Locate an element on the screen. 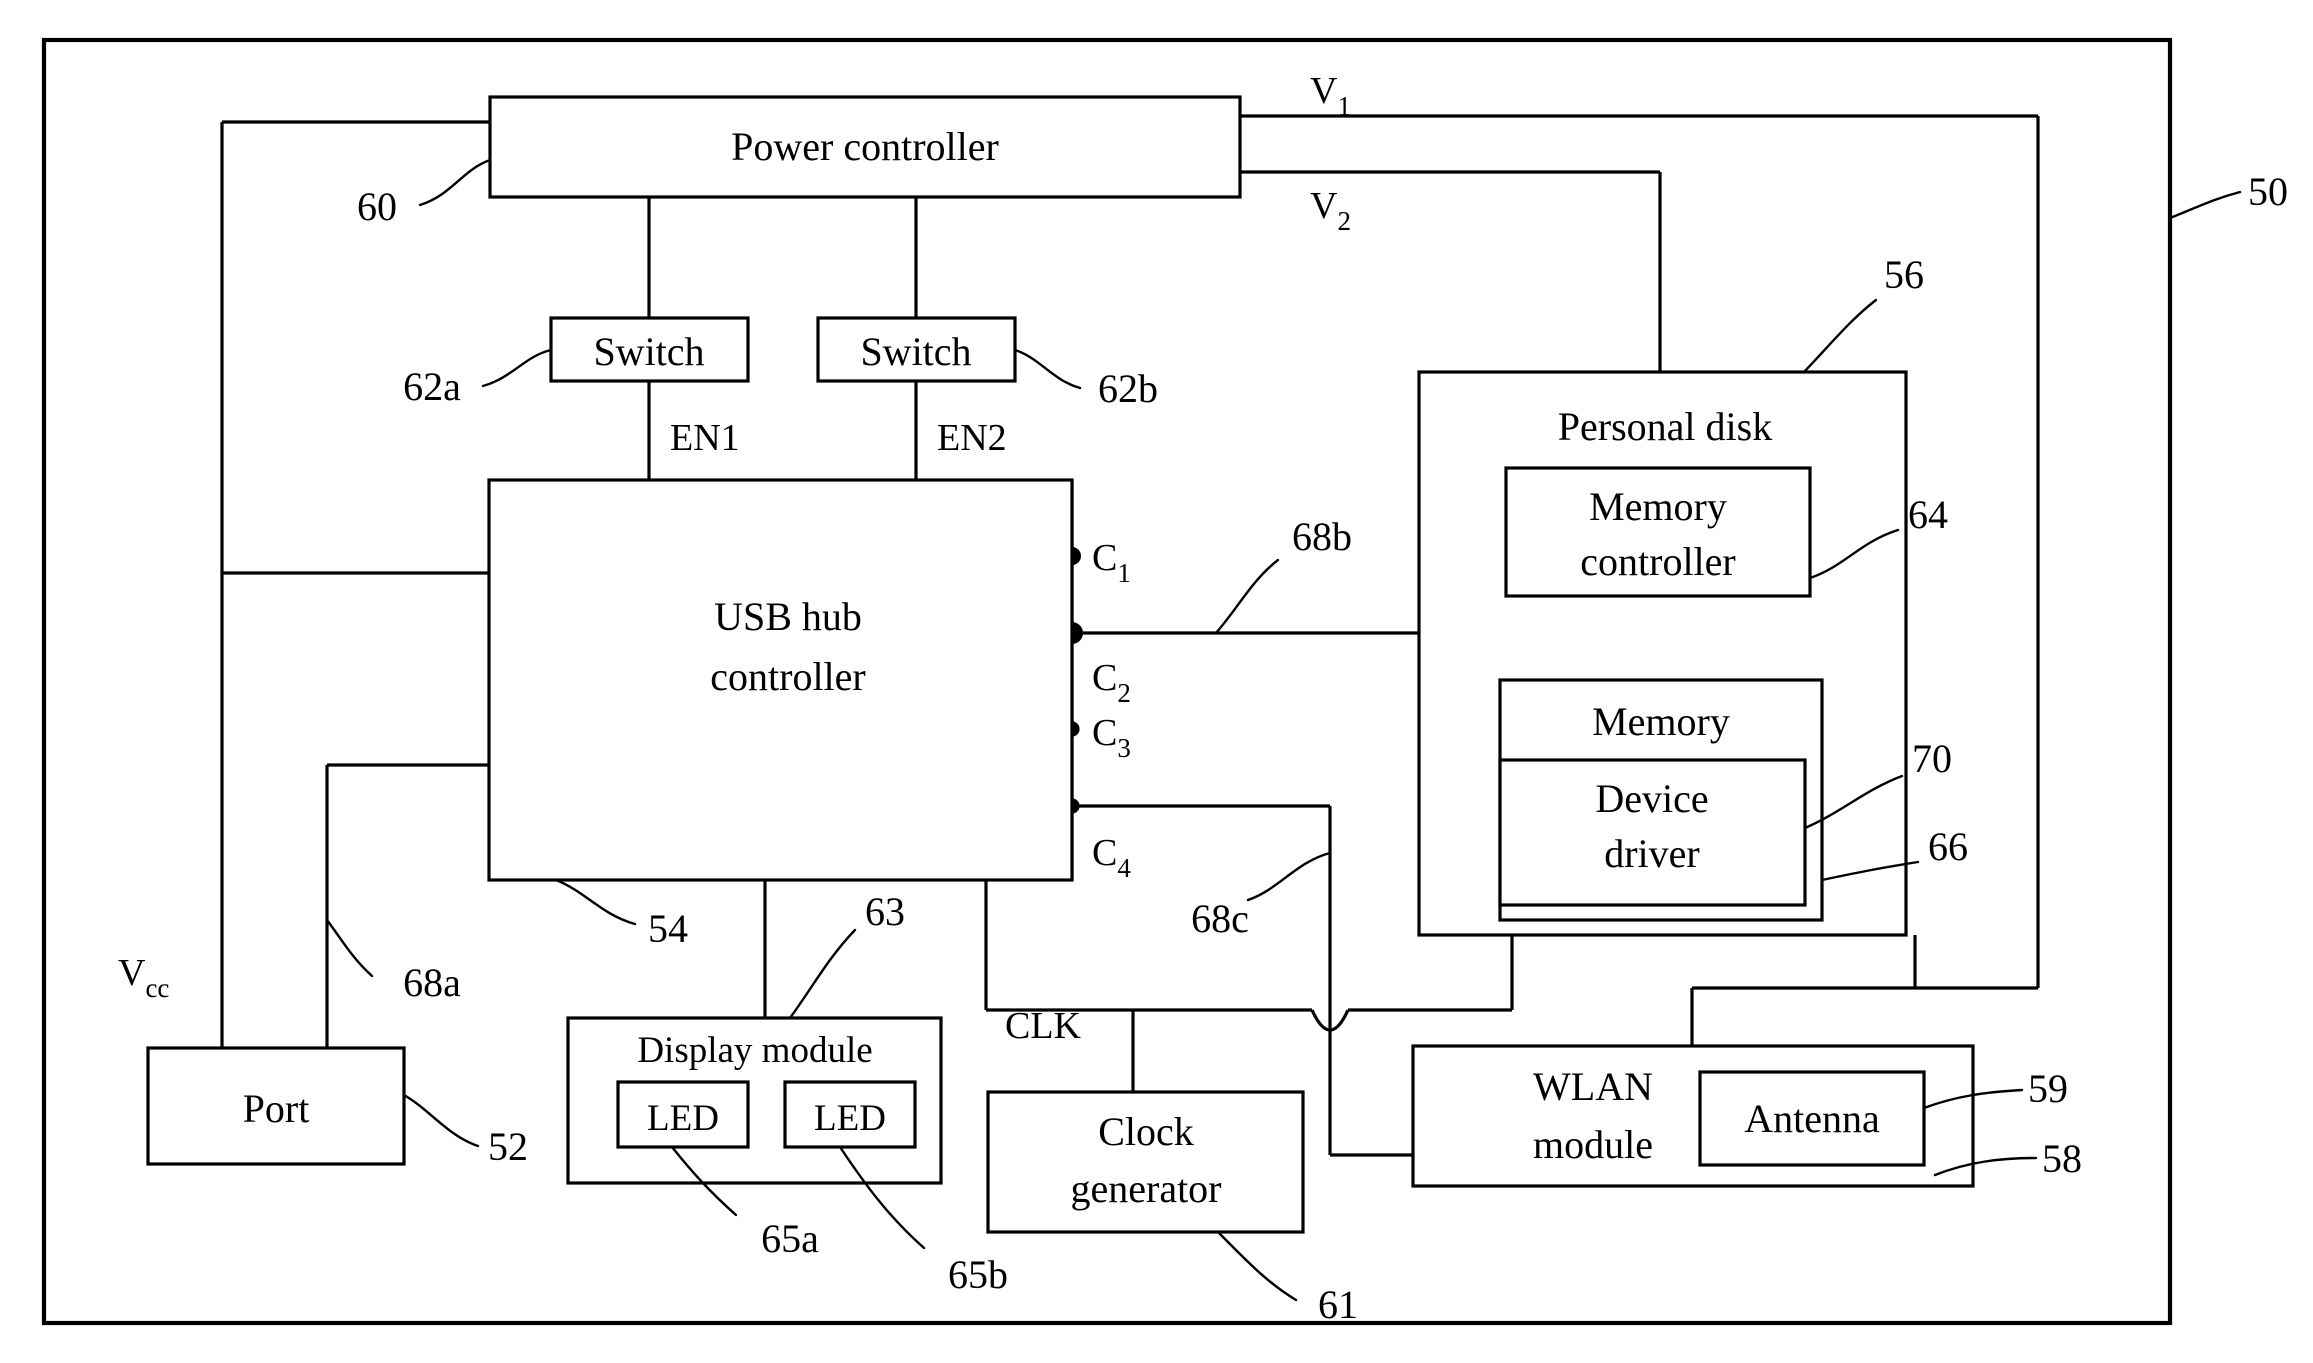  label-c2: C2 is located at coordinates (1111, 682).